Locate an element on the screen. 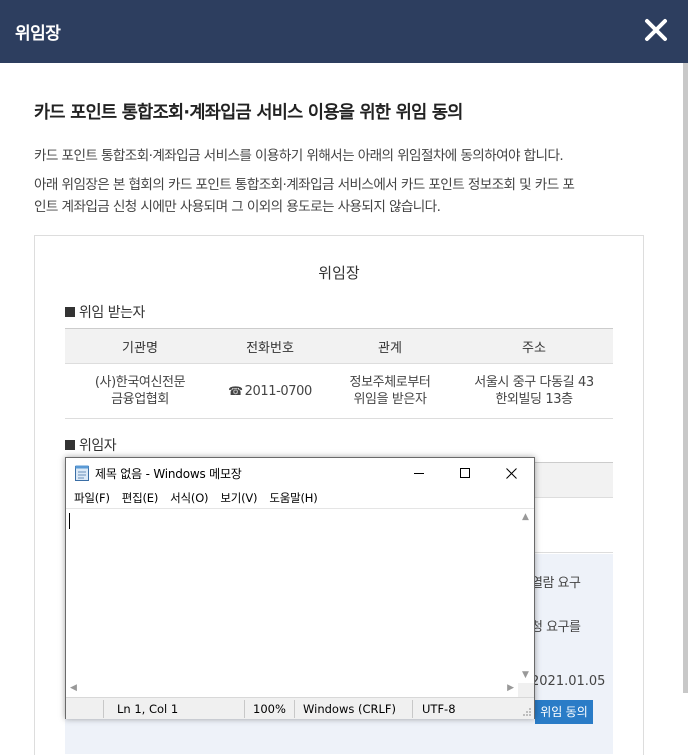 This screenshot has height=755, width=688. modal-title: 위임장 is located at coordinates (38, 34).